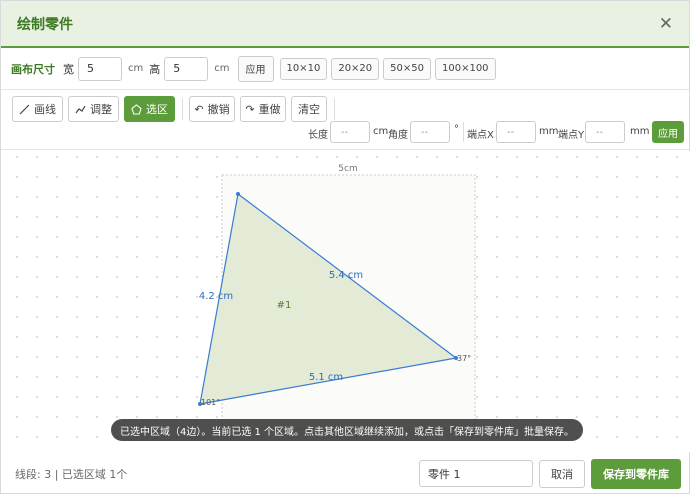 Image resolution: width=690 pixels, height=495 pixels. I want to click on props-apply-button: 应用, so click(668, 132).